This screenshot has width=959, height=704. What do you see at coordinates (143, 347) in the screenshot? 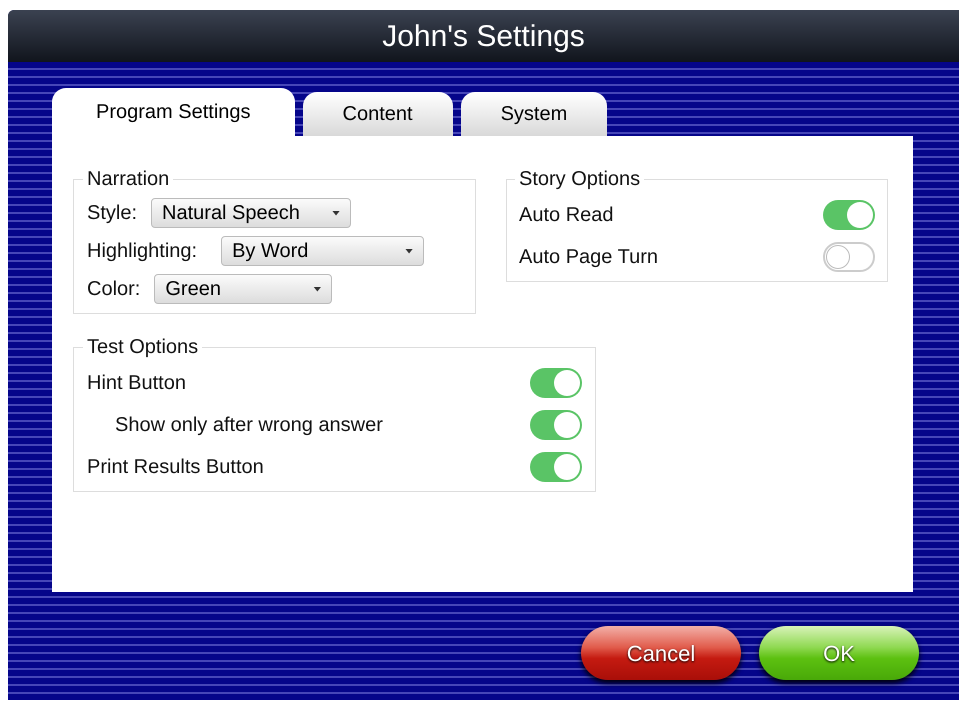
I see `group-title: Test Options` at bounding box center [143, 347].